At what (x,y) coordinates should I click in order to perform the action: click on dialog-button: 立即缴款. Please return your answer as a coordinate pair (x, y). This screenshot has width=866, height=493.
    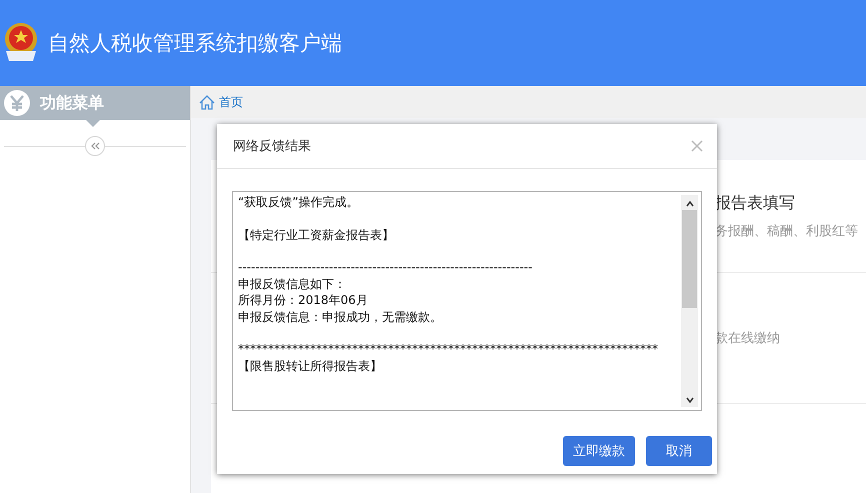
    Looking at the image, I should click on (599, 451).